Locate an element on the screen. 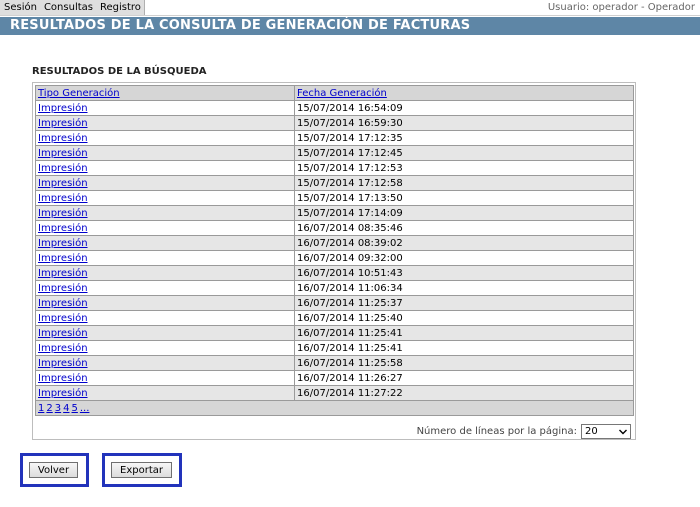 The height and width of the screenshot is (507, 700). fecha-generacion-cell: 16/07/2014 11:26:27 is located at coordinates (464, 378).